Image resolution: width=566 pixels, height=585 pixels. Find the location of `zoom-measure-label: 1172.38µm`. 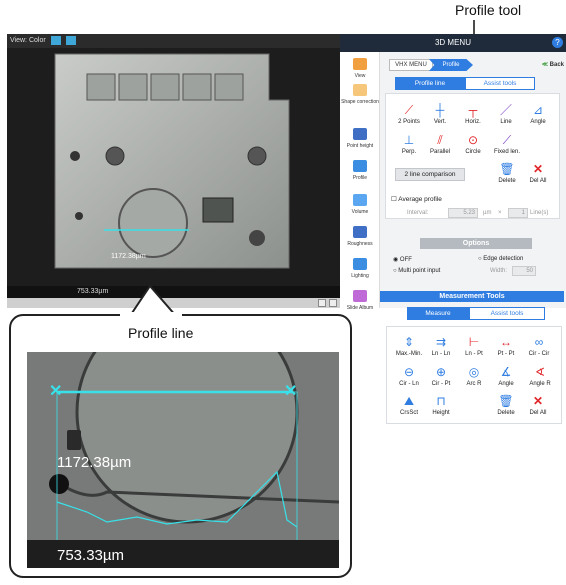

zoom-measure-label: 1172.38µm is located at coordinates (94, 462).